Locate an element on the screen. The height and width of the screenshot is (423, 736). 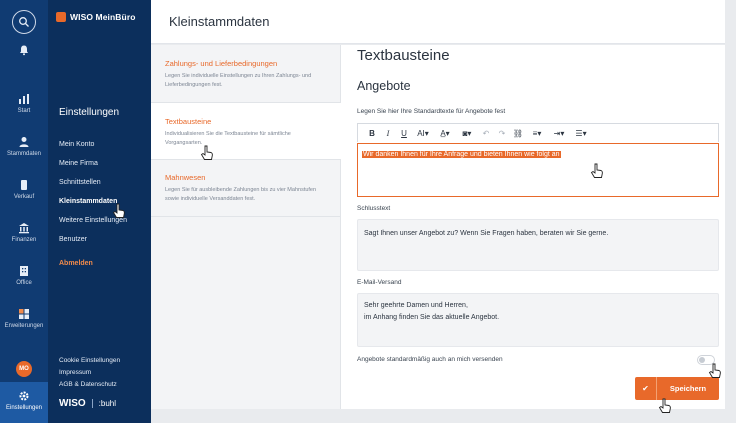
indent-button: ⇥▾ is located at coordinates (559, 133).